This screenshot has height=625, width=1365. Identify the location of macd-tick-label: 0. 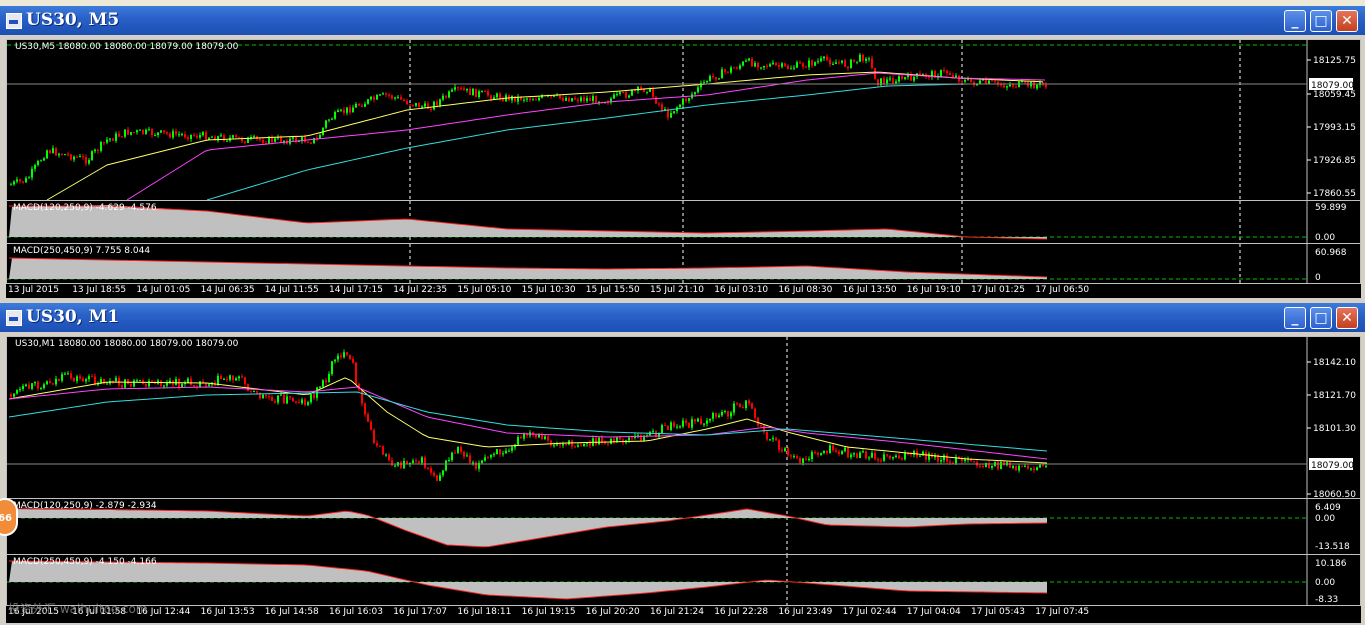
(1318, 278).